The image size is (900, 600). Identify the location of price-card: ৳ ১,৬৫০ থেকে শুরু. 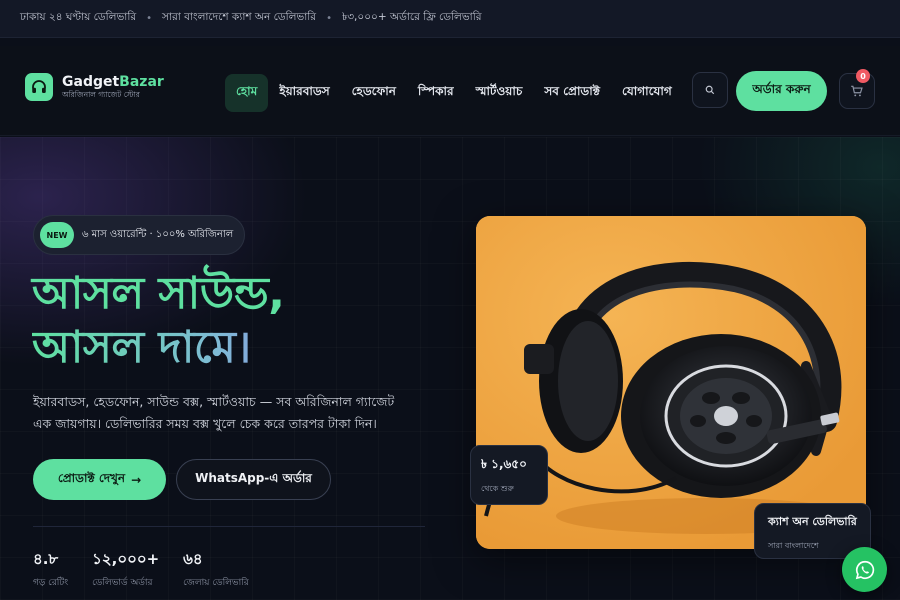
(509, 475).